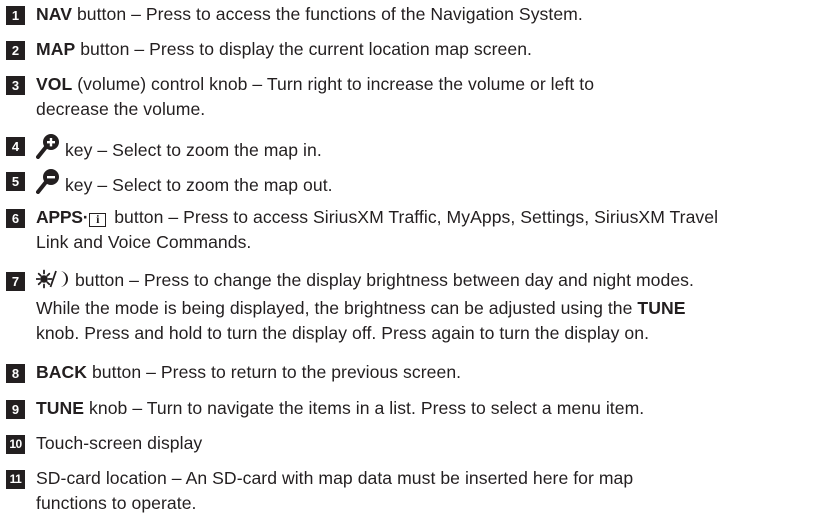 The image size is (831, 523). I want to click on item-number-badge: 10, so click(15, 444).